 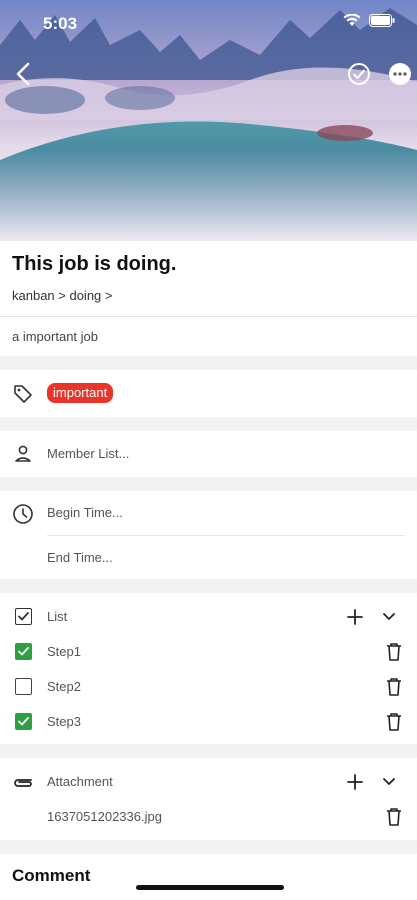 I want to click on task-title: This job is doing., so click(x=94, y=264).